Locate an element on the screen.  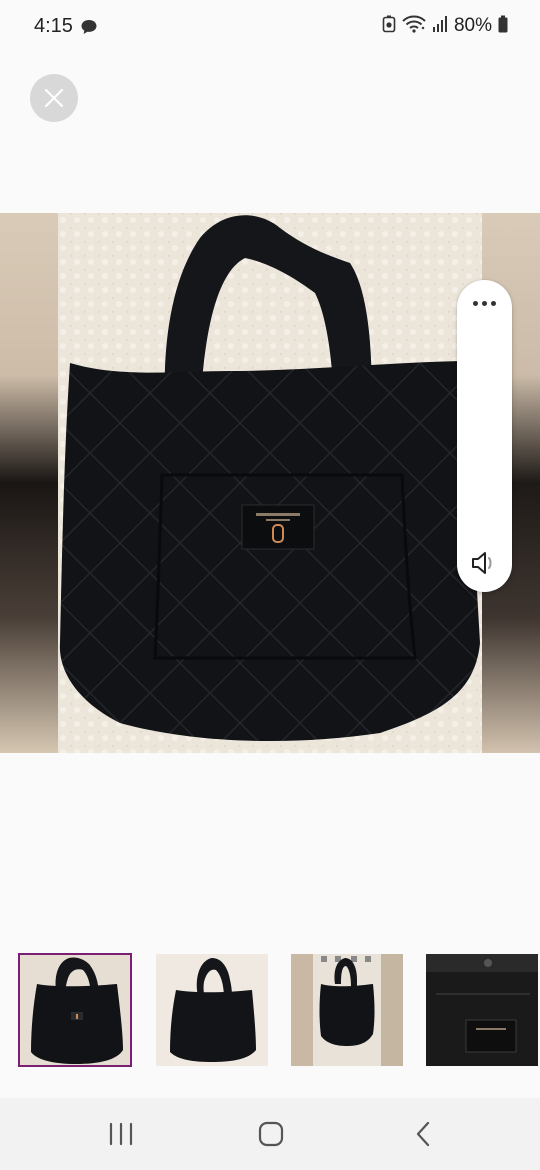
more-options-icon is located at coordinates (475, 303).